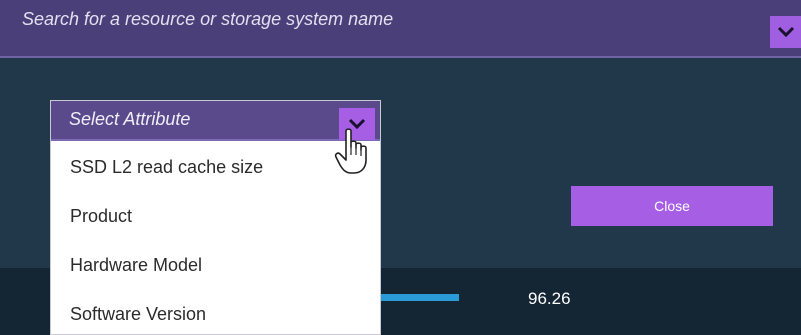 The width and height of the screenshot is (801, 335). I want to click on attribute-select: Select Attribute, so click(215, 121).